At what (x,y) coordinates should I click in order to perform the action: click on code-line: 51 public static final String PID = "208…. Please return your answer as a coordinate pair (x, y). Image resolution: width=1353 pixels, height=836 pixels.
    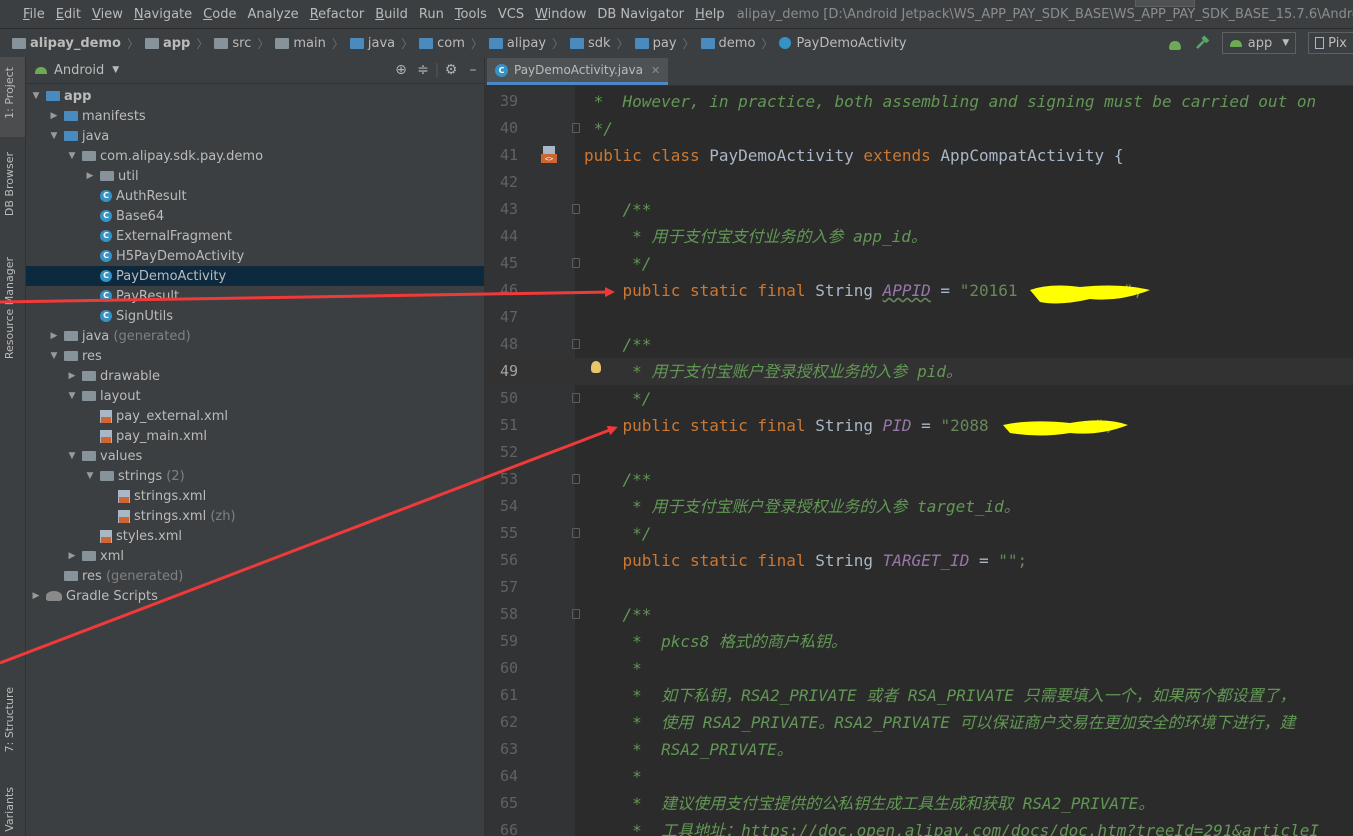
    Looking at the image, I should click on (919, 425).